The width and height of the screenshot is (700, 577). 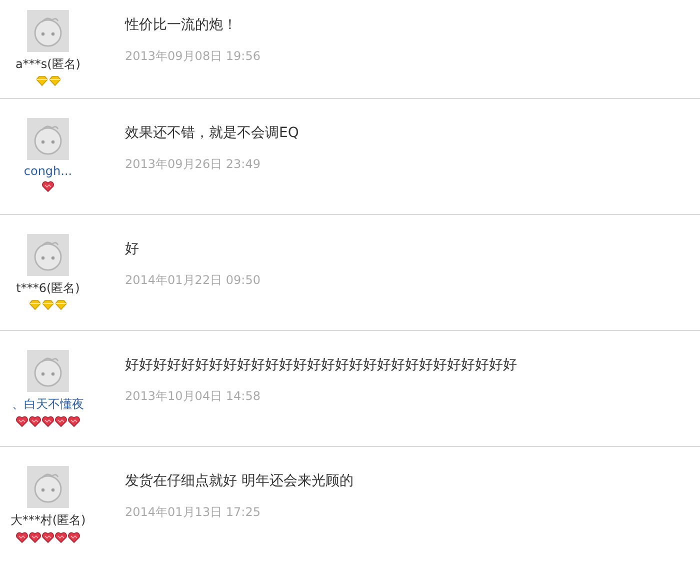 I want to click on user-name-link: 、白天不懂夜, so click(x=48, y=404).